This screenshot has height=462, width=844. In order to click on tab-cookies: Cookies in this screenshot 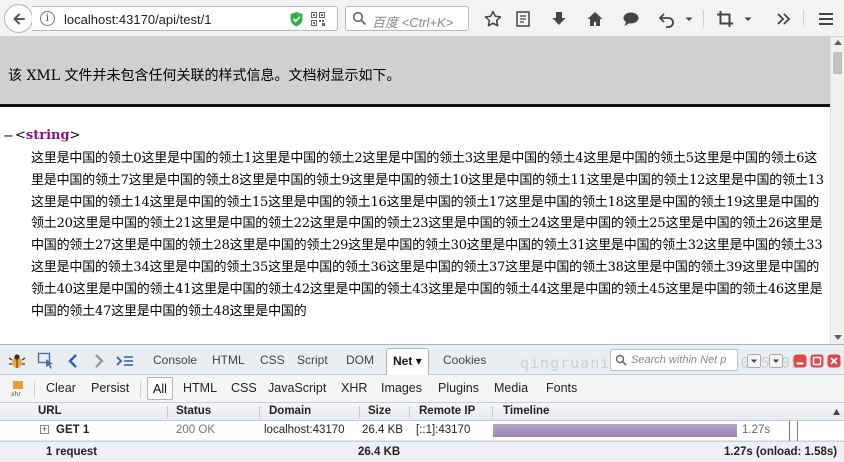, I will do `click(464, 360)`.